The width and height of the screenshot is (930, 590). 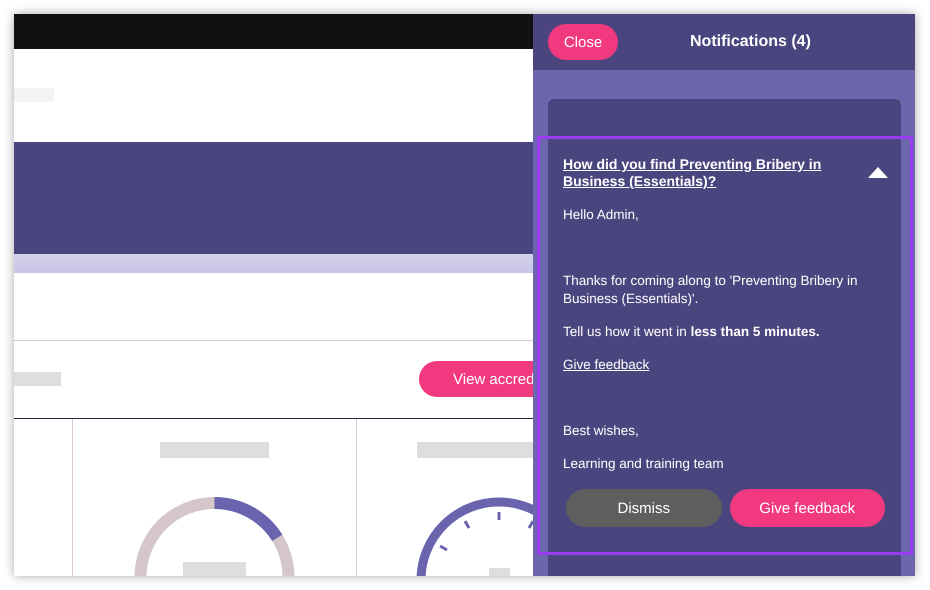 What do you see at coordinates (601, 431) in the screenshot?
I see `signoff-text: Best wishes,` at bounding box center [601, 431].